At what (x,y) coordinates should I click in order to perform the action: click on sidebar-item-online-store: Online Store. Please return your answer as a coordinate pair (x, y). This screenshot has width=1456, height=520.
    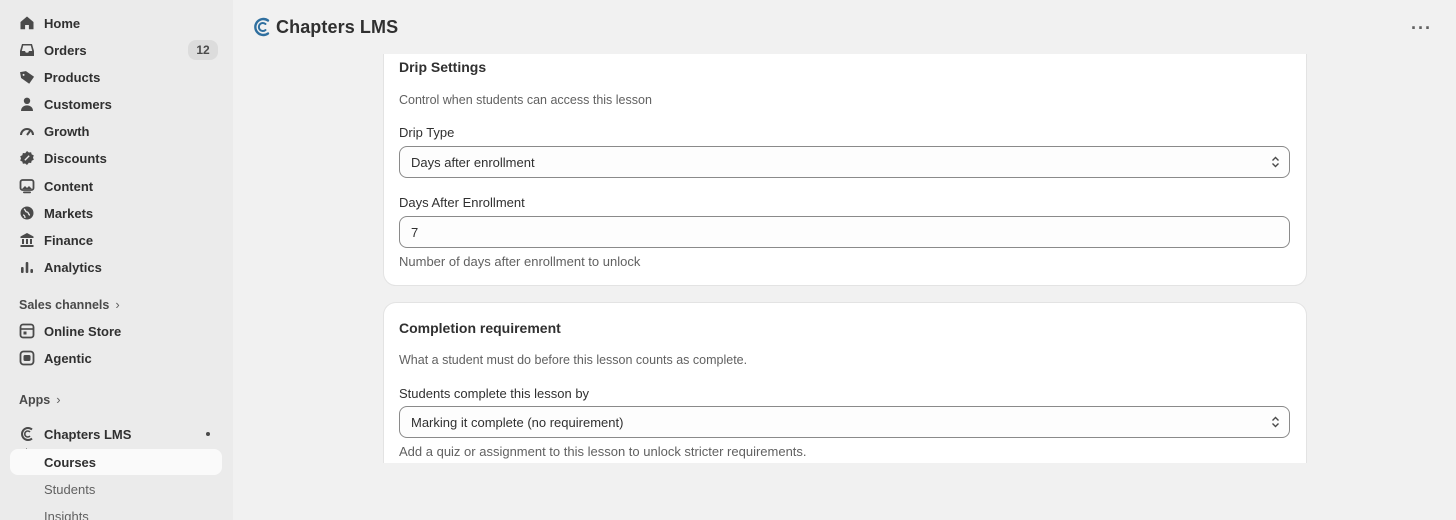
    Looking at the image, I should click on (116, 331).